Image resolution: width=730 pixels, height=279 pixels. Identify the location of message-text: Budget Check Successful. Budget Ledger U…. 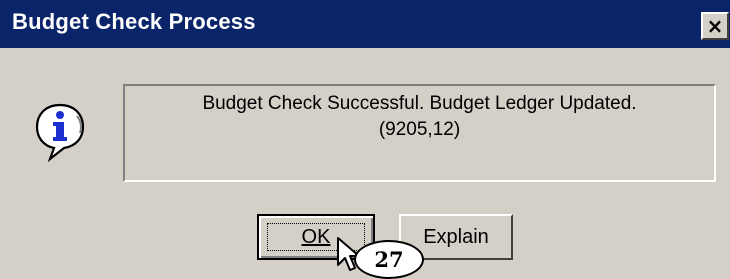
(419, 103).